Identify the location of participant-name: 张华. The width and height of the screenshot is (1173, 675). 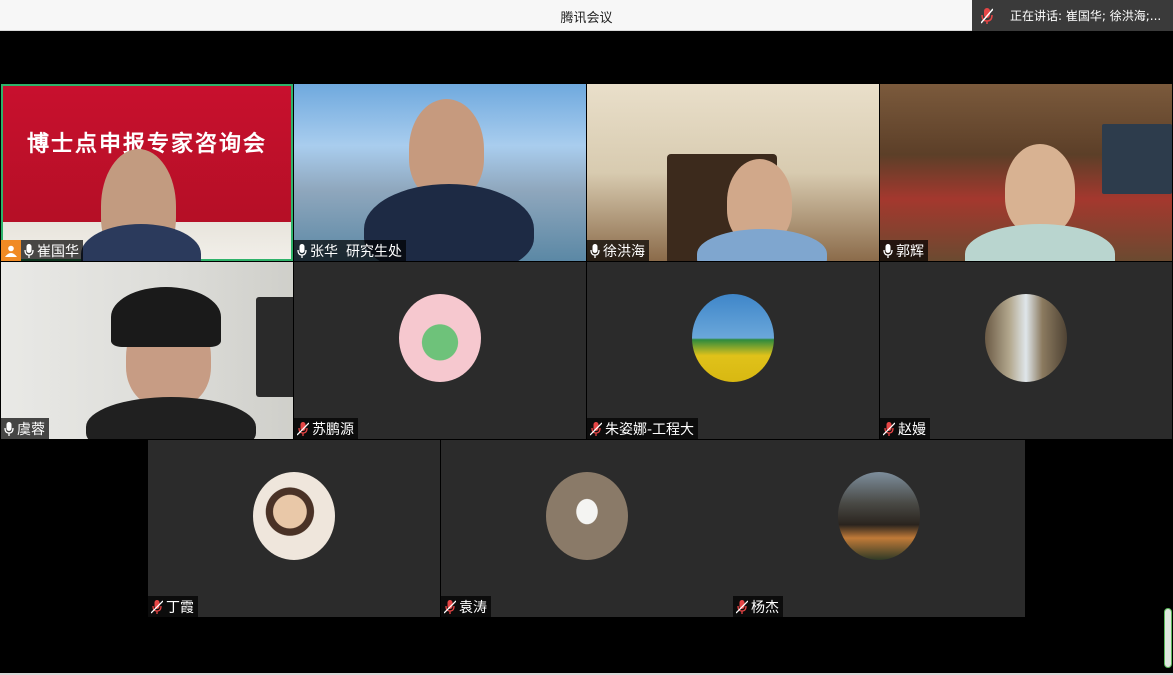
(324, 251).